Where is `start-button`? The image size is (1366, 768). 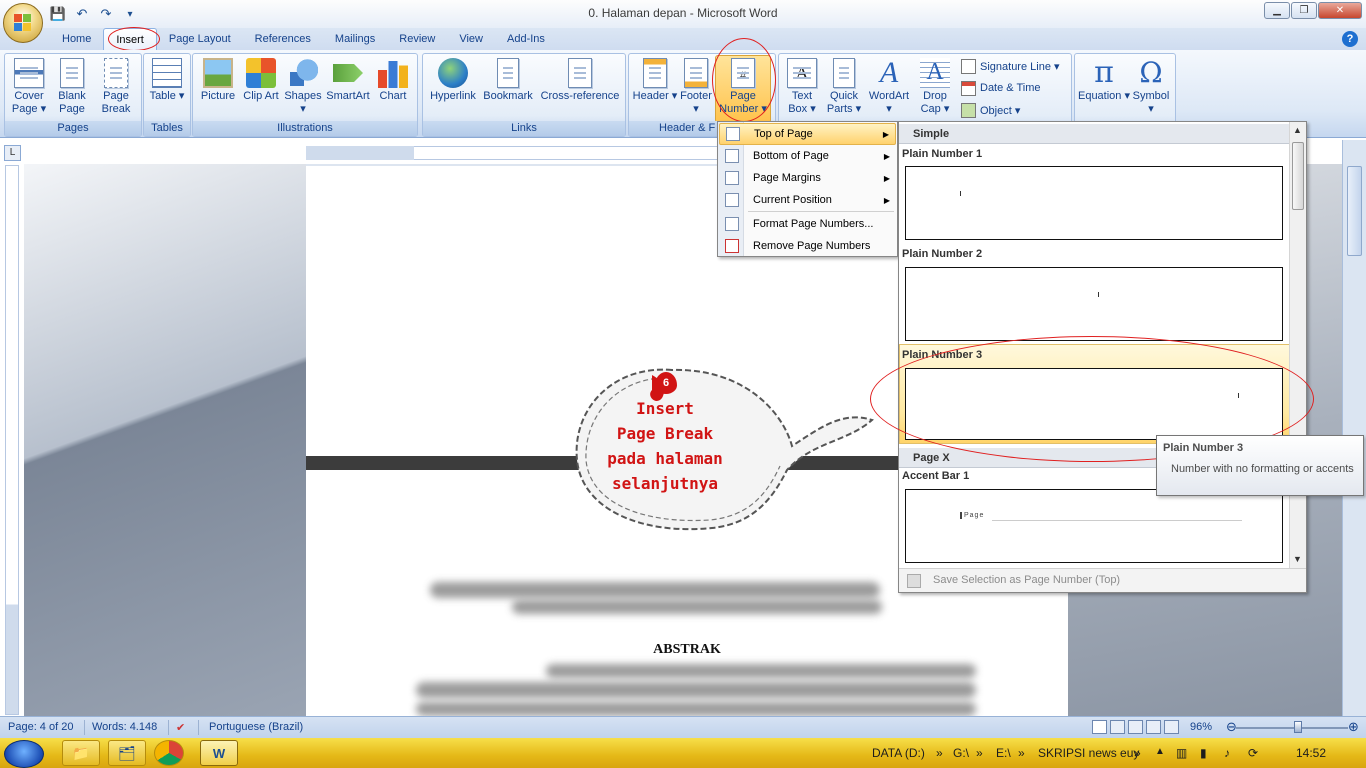
start-button is located at coordinates (24, 754).